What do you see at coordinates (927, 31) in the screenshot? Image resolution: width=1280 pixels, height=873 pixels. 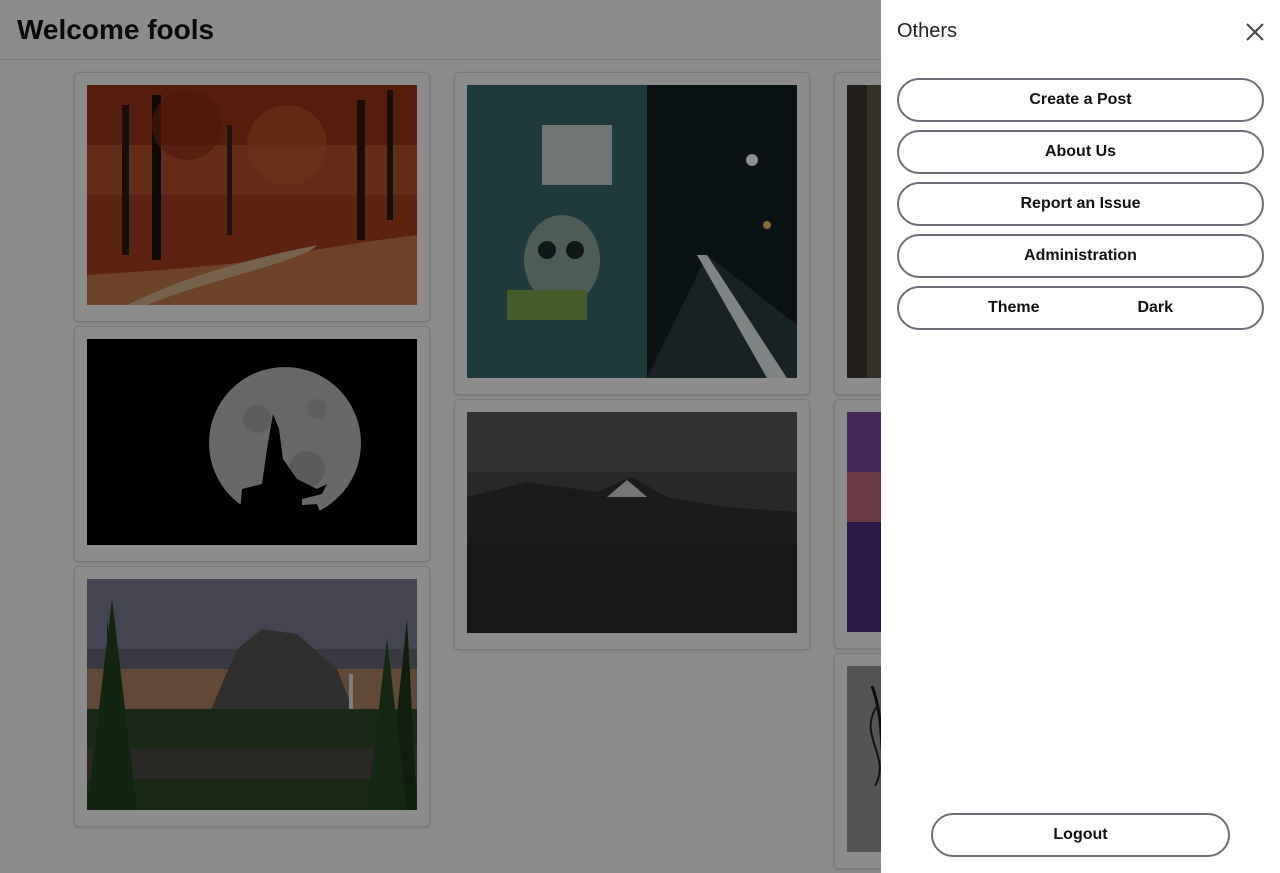 I see `drawer-title: Others` at bounding box center [927, 31].